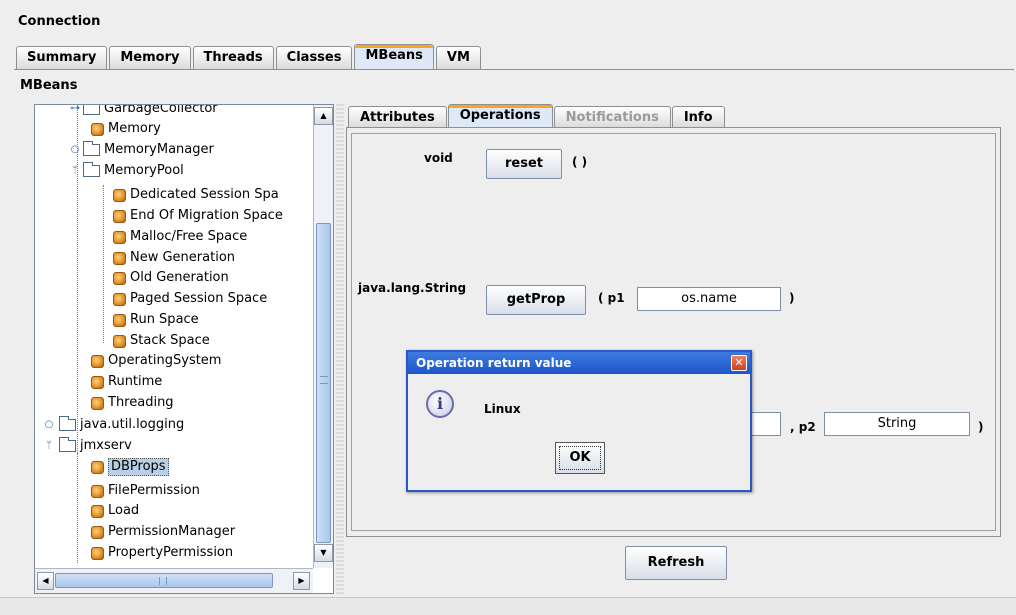 The width and height of the screenshot is (1016, 615). I want to click on tab-operations: Operations, so click(500, 116).